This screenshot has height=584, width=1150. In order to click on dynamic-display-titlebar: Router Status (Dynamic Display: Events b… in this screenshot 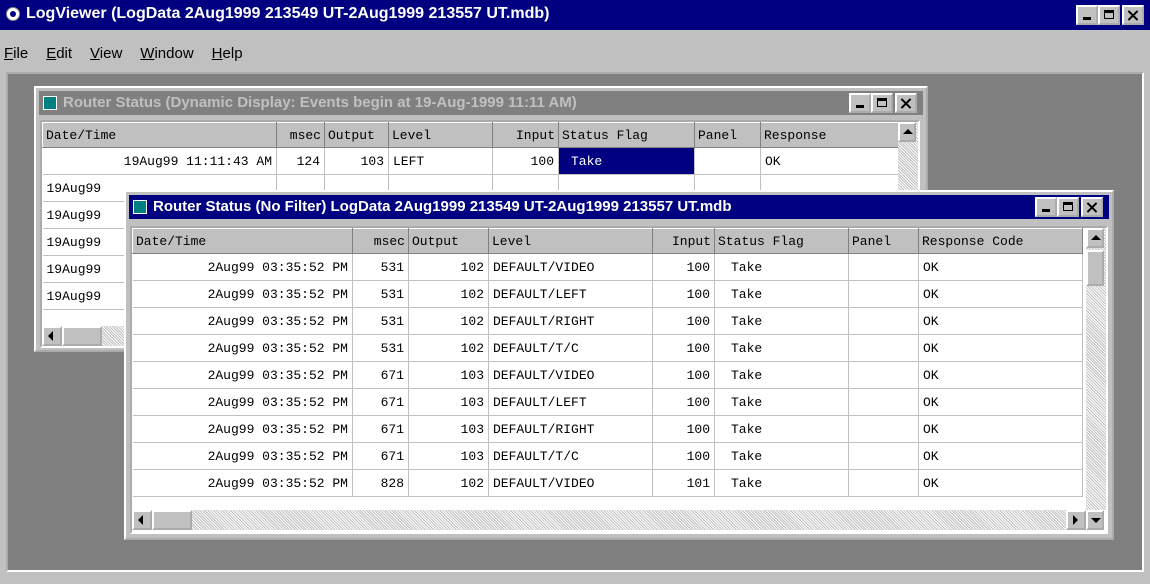, I will do `click(481, 103)`.